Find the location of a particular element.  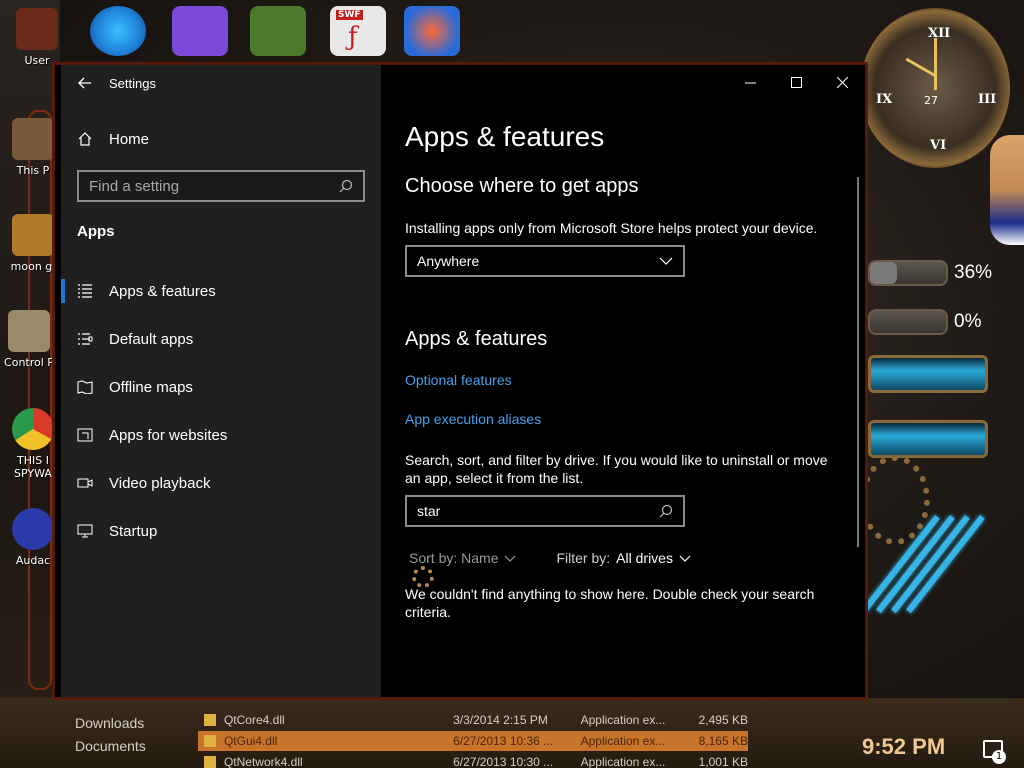

app-execution-aliases-link: App execution aliases is located at coordinates (473, 419).